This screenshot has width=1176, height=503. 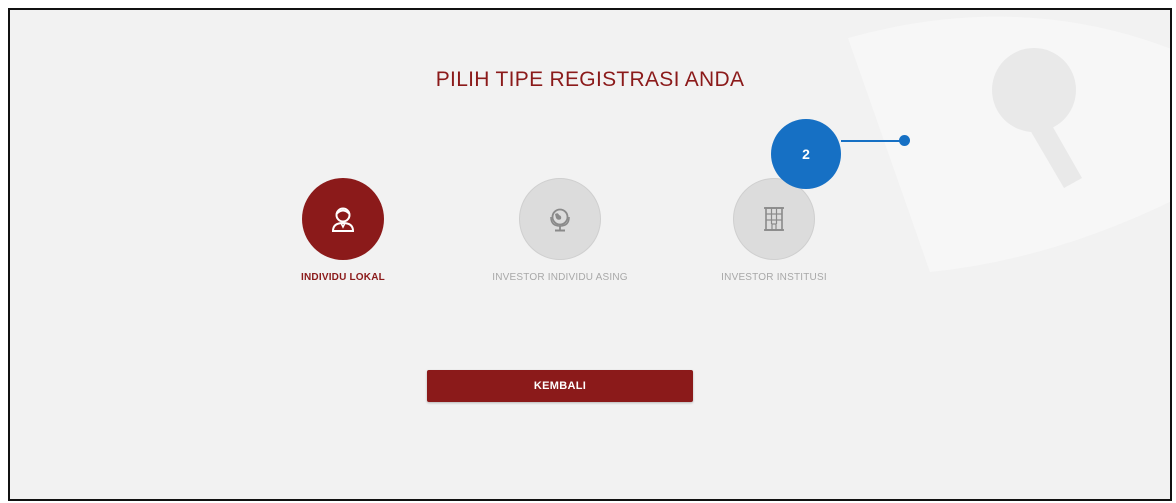 I want to click on option-investor-individu-asing: INVESTOR INDIVIDU ASING, so click(x=560, y=230).